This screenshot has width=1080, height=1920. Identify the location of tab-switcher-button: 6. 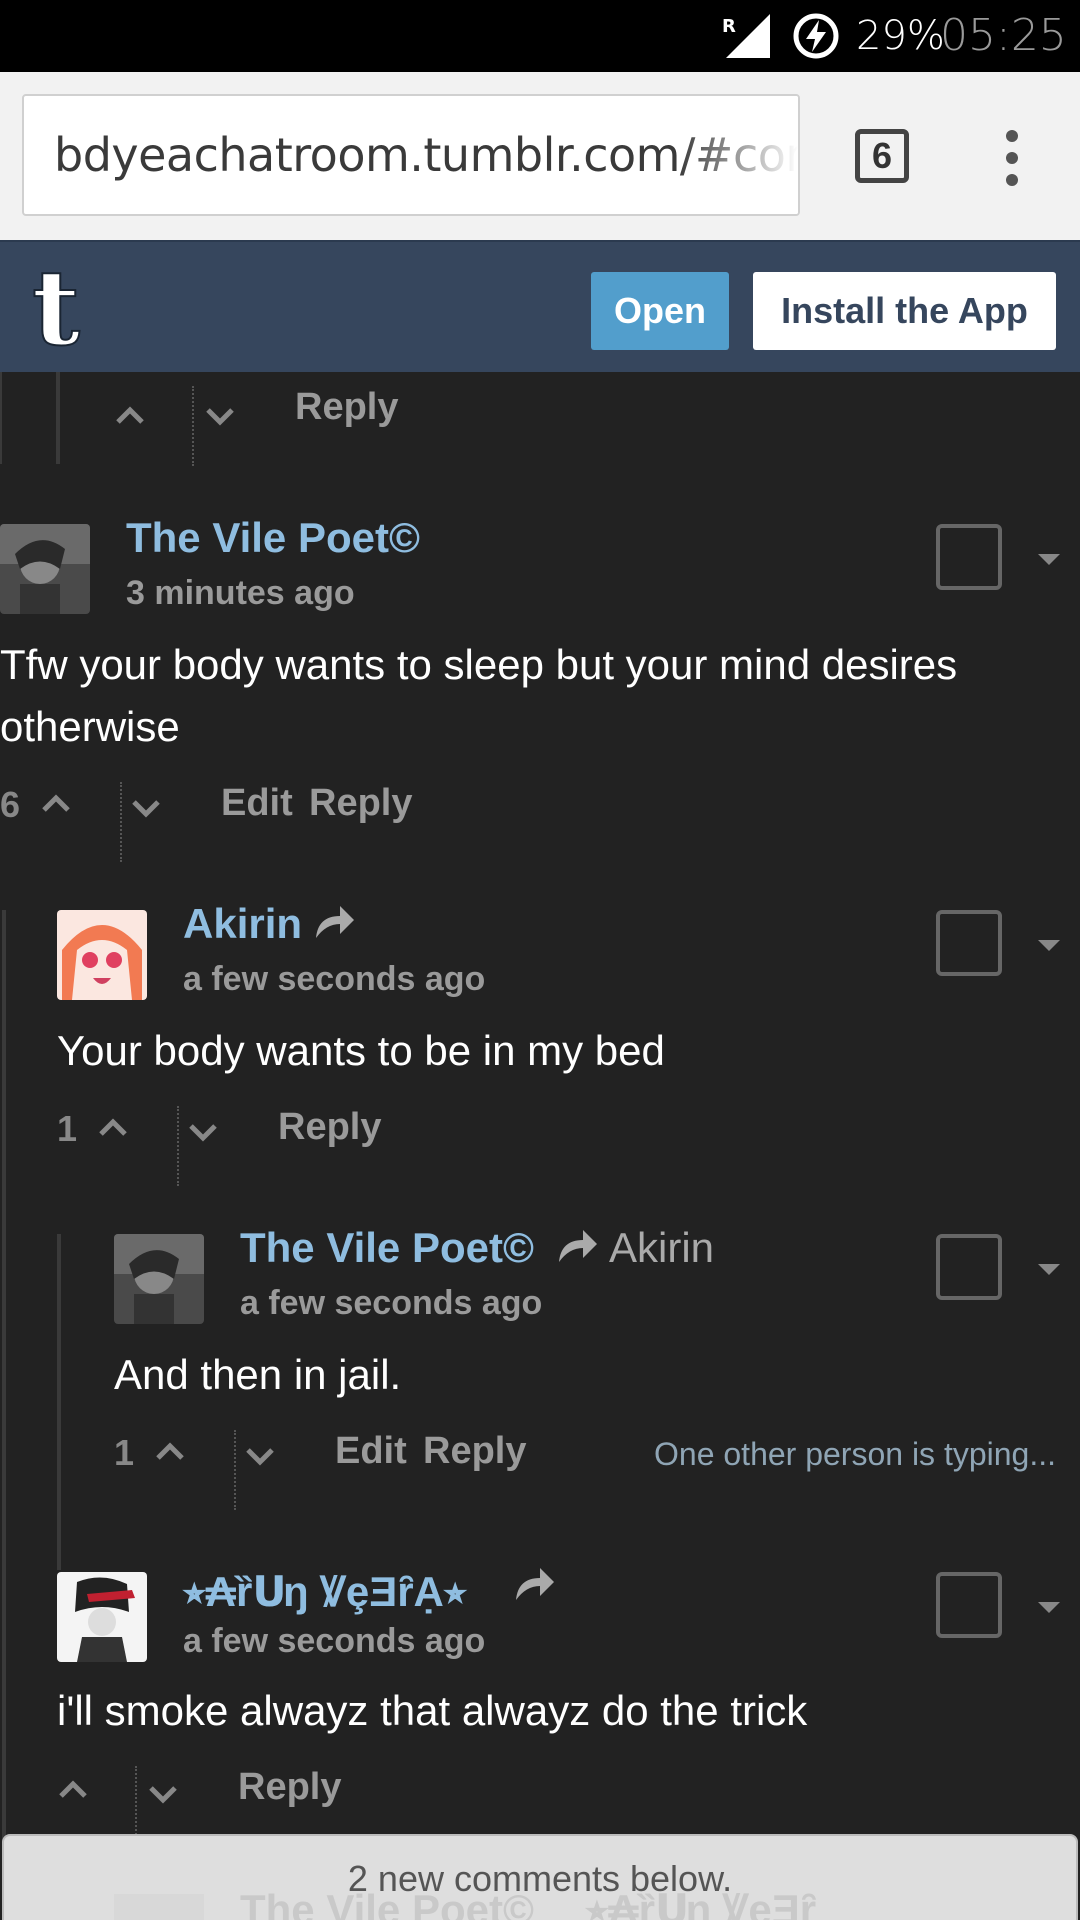
(882, 156).